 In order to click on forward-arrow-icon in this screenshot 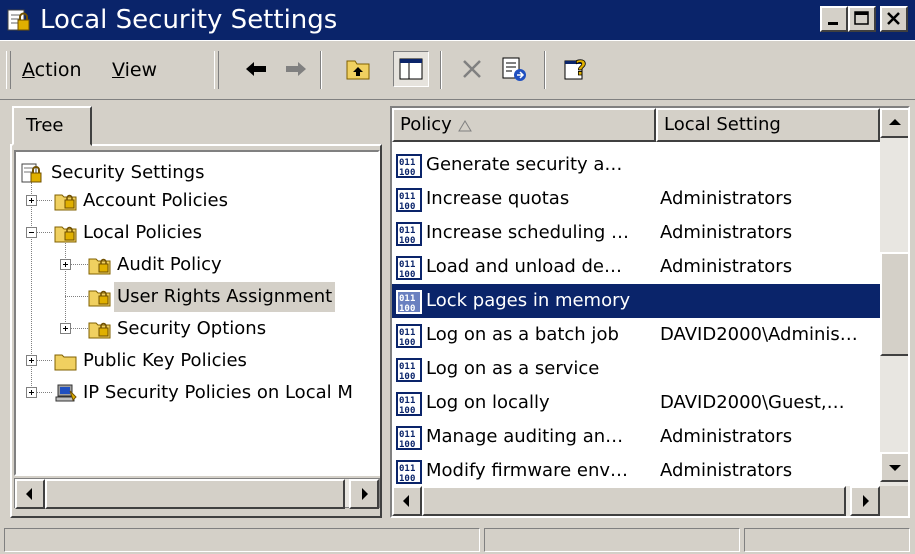, I will do `click(296, 69)`.